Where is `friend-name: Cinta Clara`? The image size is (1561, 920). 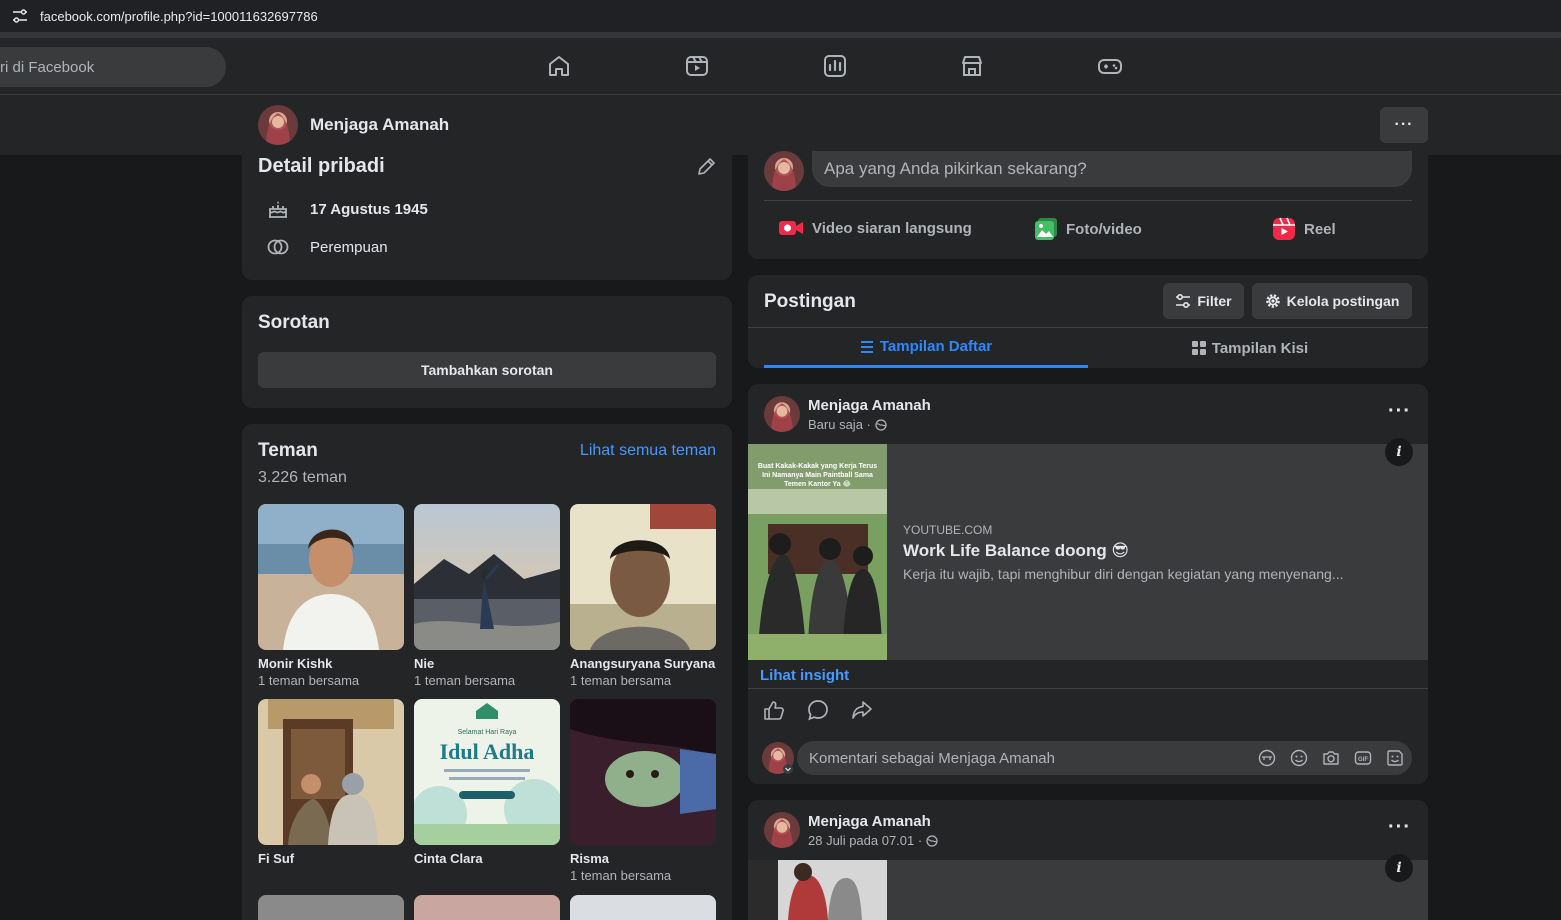 friend-name: Cinta Clara is located at coordinates (487, 858).